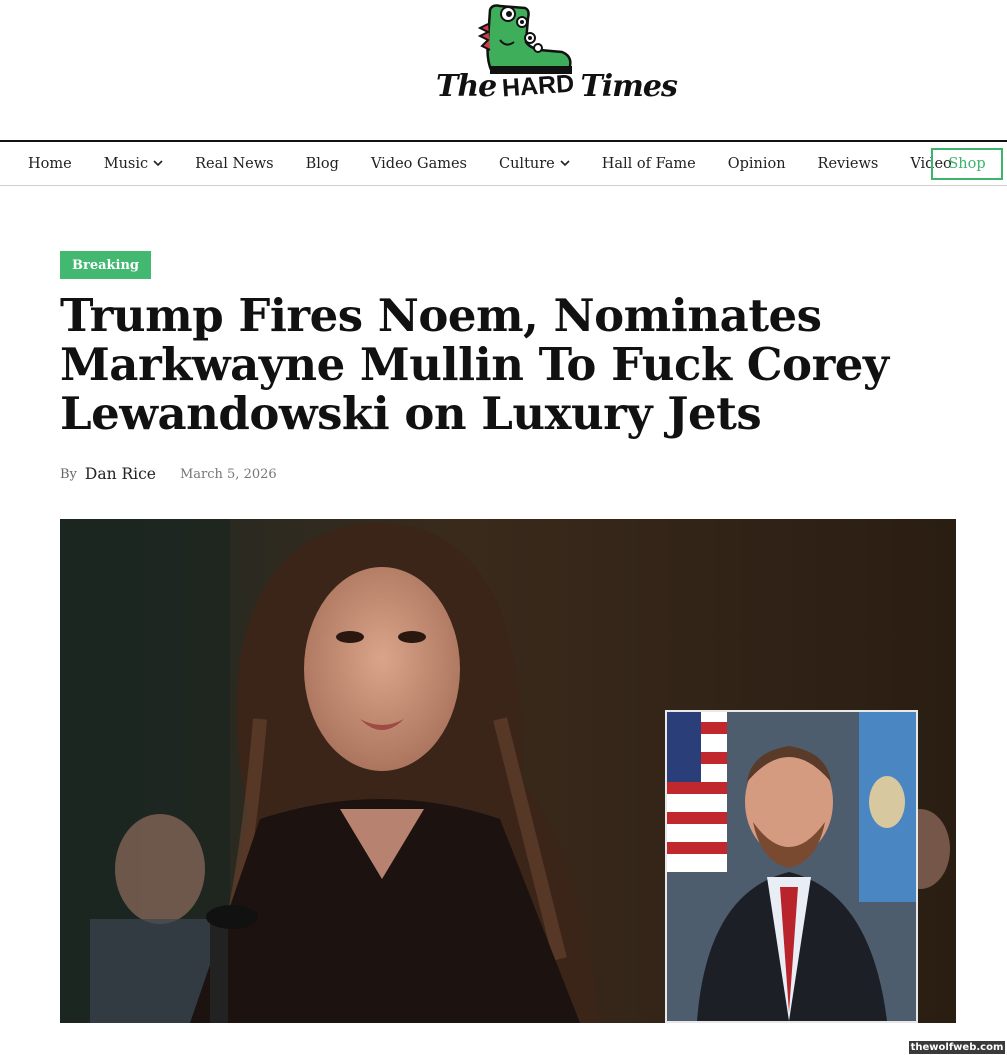 This screenshot has height=1055, width=1007. I want to click on nav-item-label: Hall of Fame, so click(648, 163).